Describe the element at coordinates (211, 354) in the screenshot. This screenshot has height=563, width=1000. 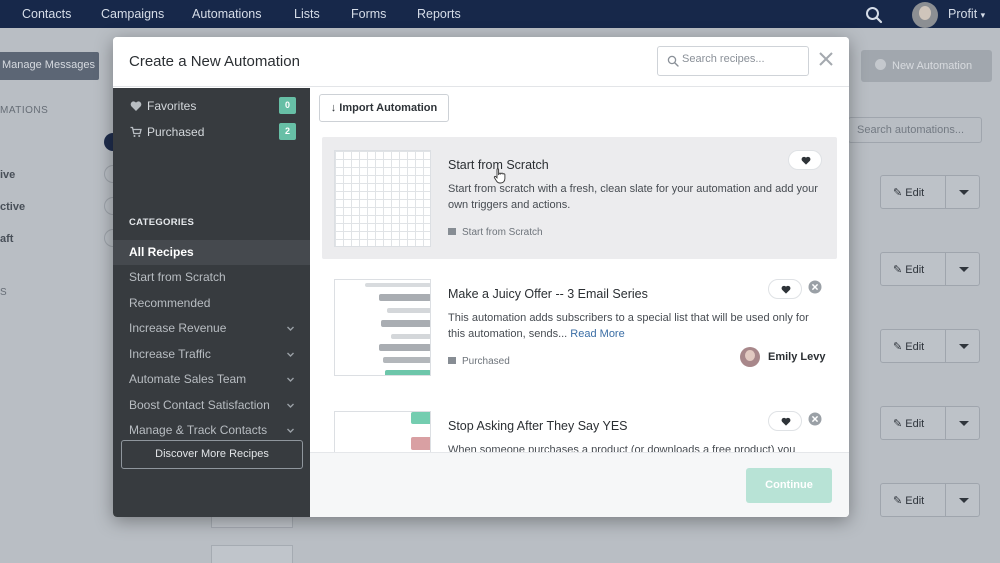
I see `category-increase-traffic: Increase Traffic` at that location.